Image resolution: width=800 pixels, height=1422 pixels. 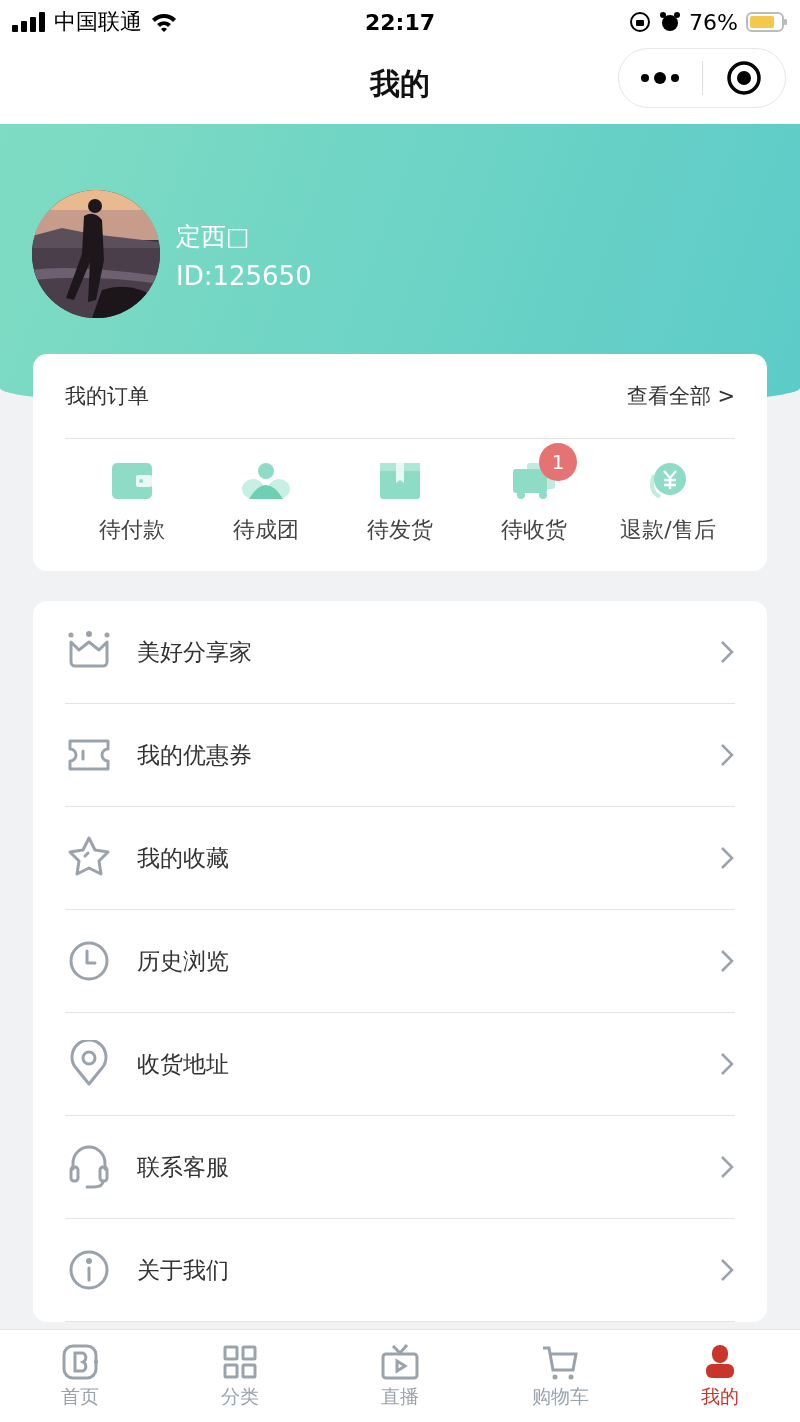 I want to click on clock-time: 22:17, so click(x=400, y=22).